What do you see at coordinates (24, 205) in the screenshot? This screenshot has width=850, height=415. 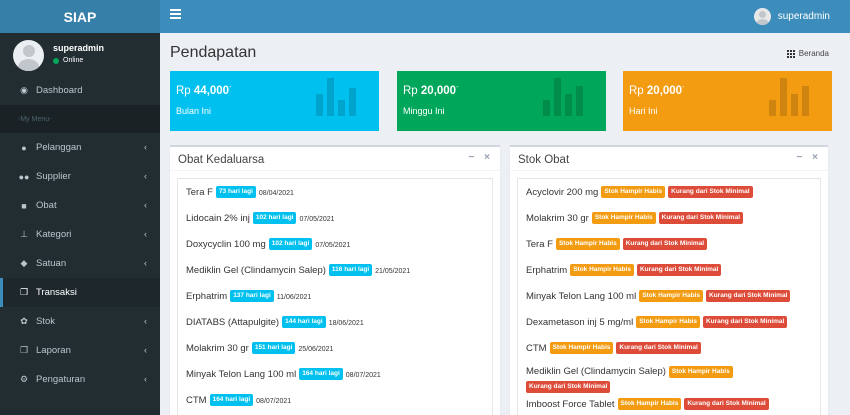 I see `briefcase-icon: ■` at bounding box center [24, 205].